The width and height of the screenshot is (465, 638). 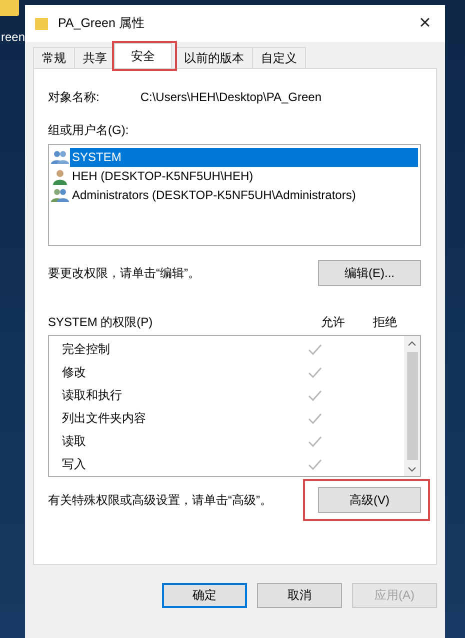 I want to click on user-icon, so click(x=60, y=176).